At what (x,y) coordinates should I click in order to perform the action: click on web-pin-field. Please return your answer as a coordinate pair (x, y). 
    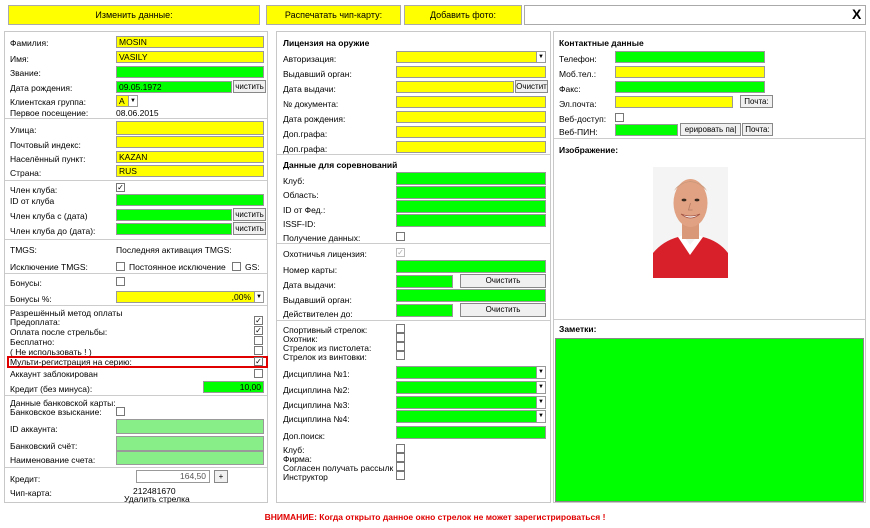
    Looking at the image, I should click on (646, 130).